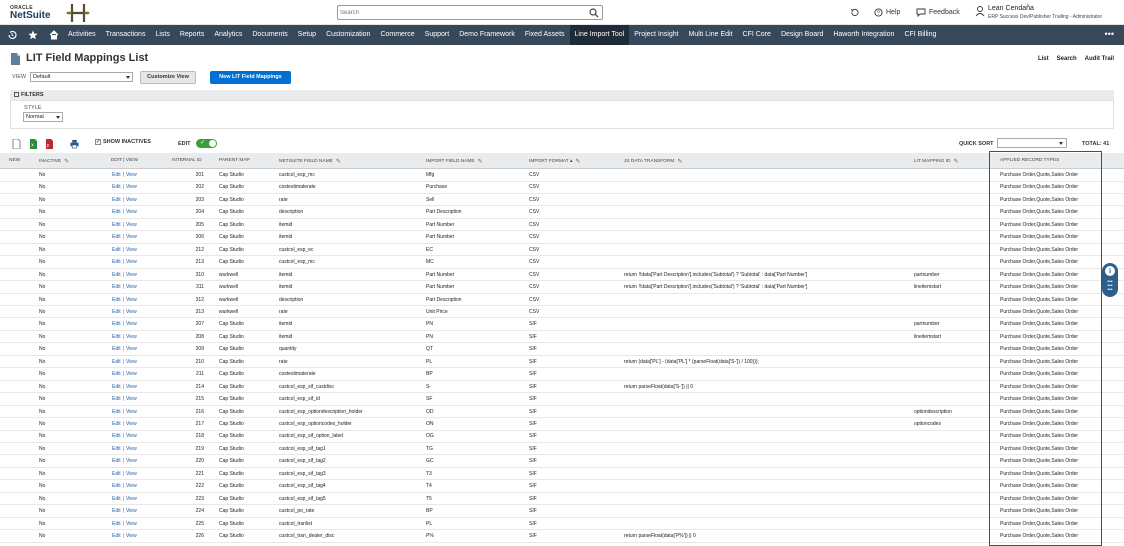  What do you see at coordinates (33, 35) in the screenshot?
I see `star-icon` at bounding box center [33, 35].